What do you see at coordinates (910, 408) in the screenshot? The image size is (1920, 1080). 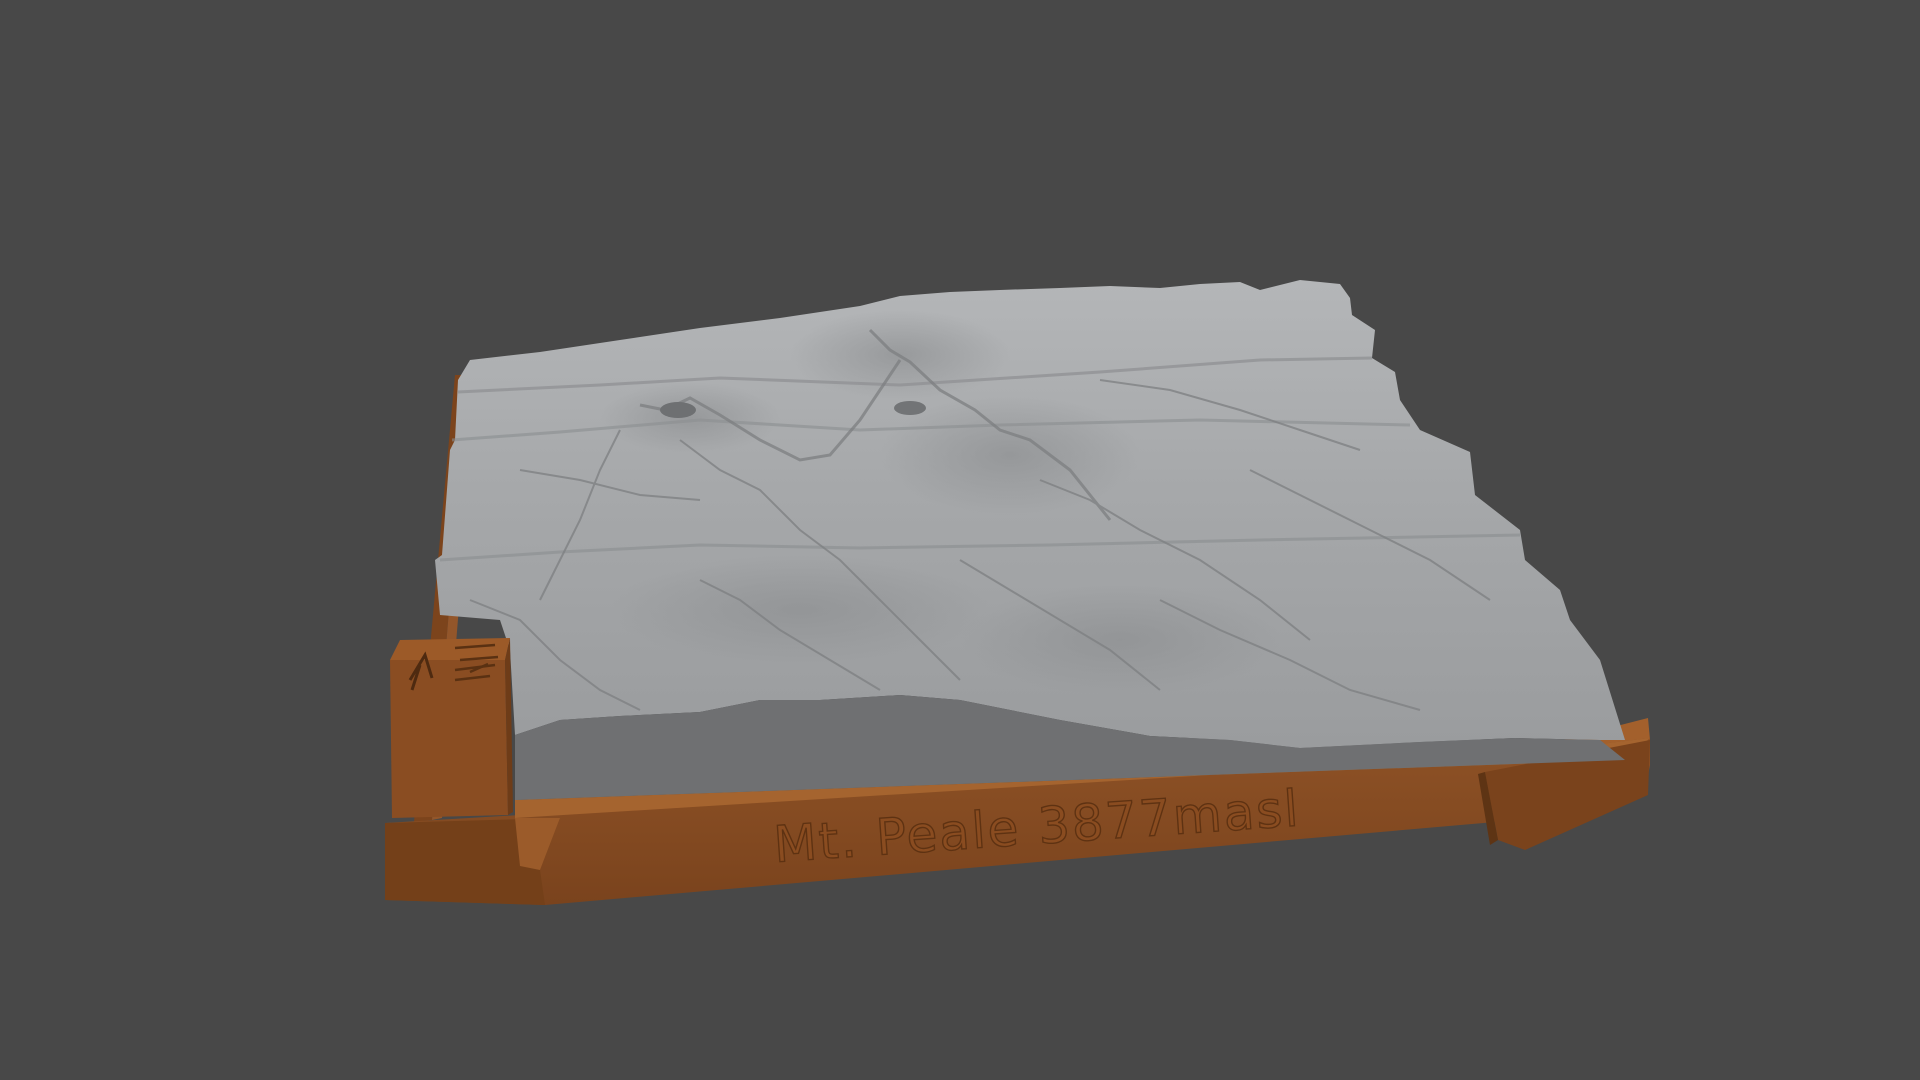 I see `summit-crater-center` at bounding box center [910, 408].